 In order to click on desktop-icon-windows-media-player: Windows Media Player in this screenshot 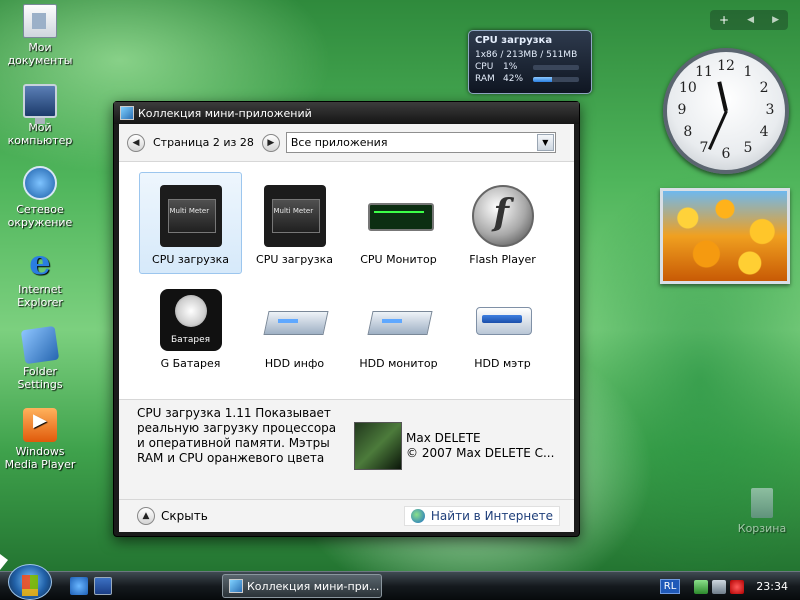, I will do `click(40, 439)`.